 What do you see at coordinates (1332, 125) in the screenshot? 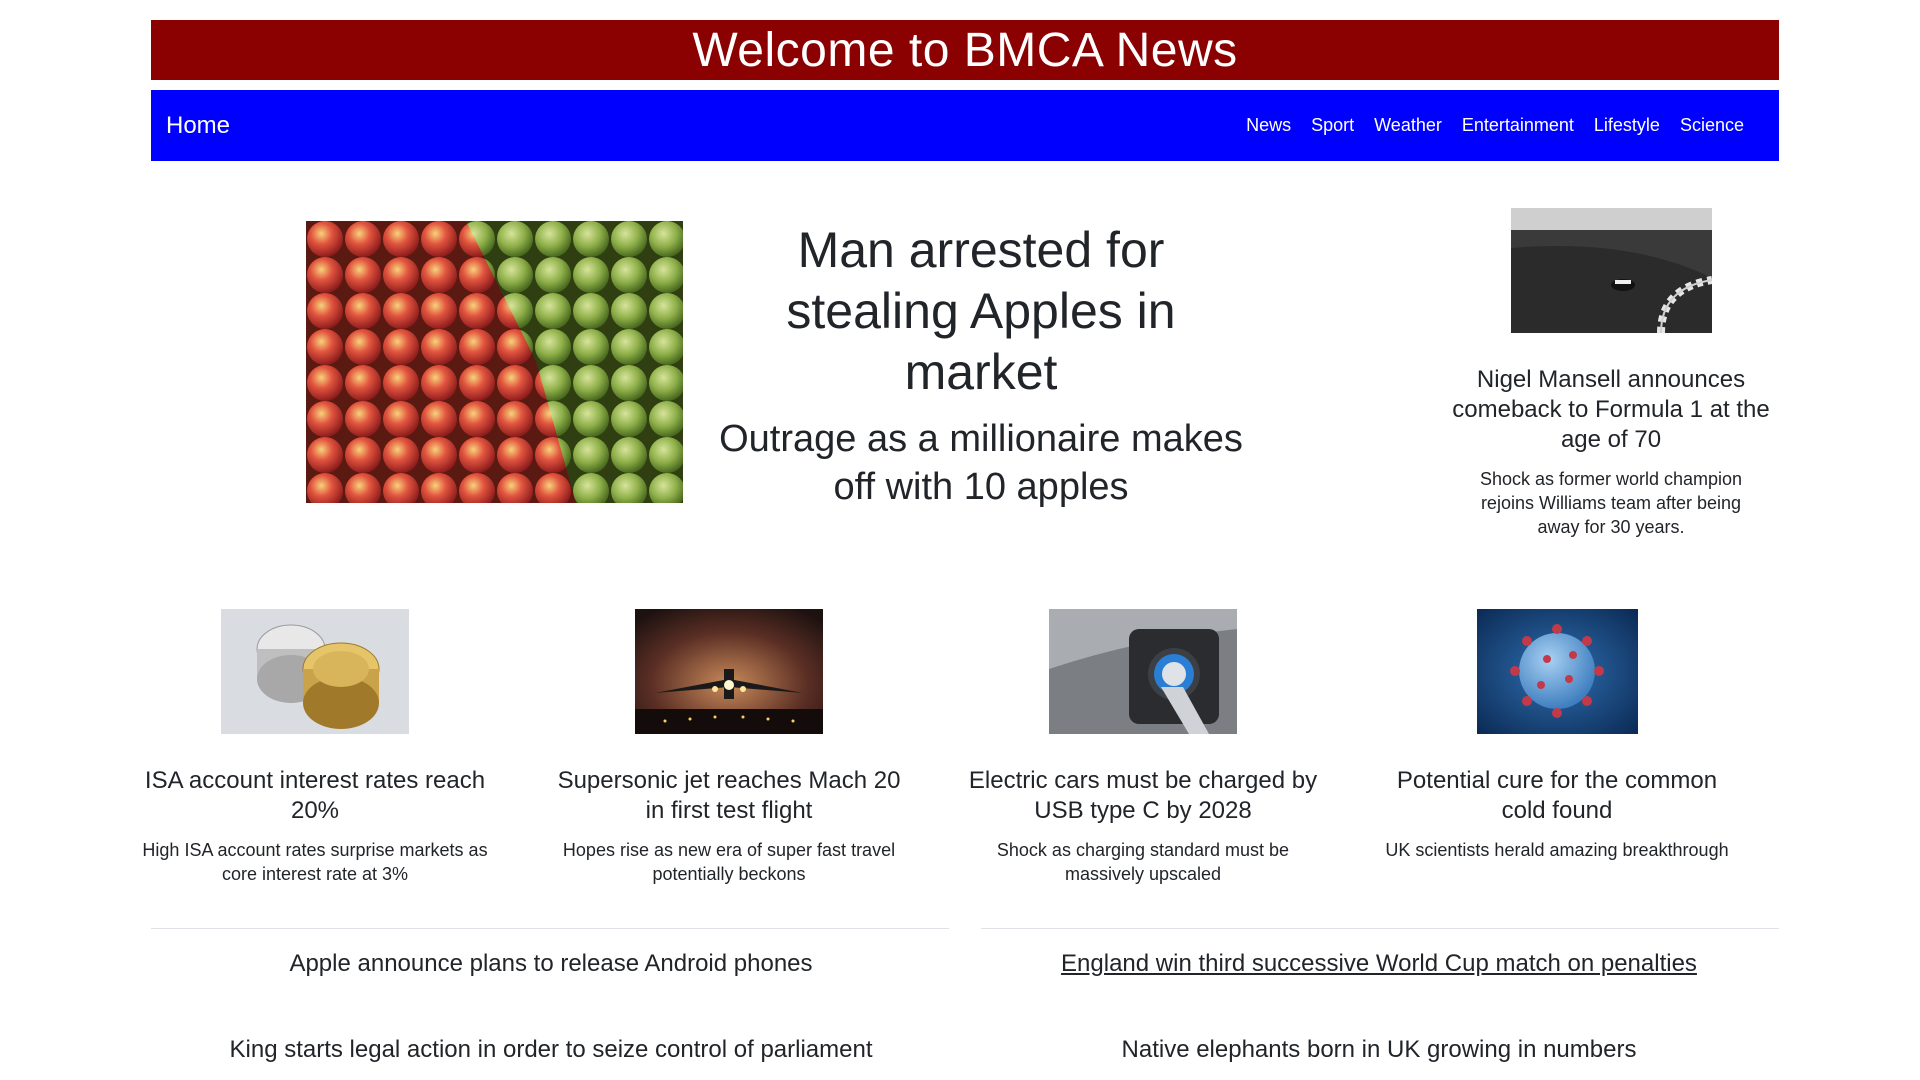
I see `nav-link-sport: Sport` at bounding box center [1332, 125].